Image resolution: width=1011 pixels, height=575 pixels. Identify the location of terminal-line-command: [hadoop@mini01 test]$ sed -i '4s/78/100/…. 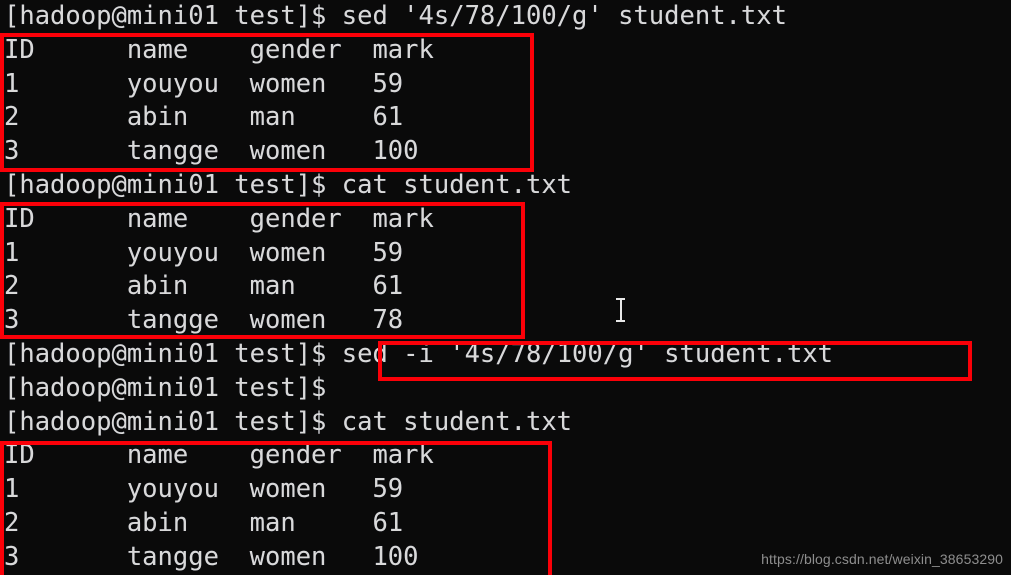
(419, 354).